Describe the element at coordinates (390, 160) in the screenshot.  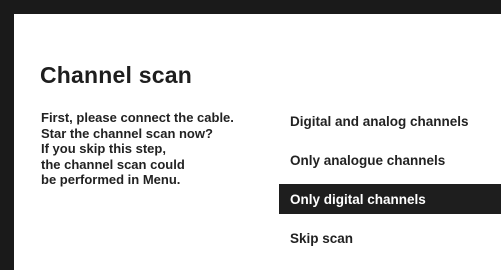
I see `option-analogue-only: Only analogue channels` at that location.